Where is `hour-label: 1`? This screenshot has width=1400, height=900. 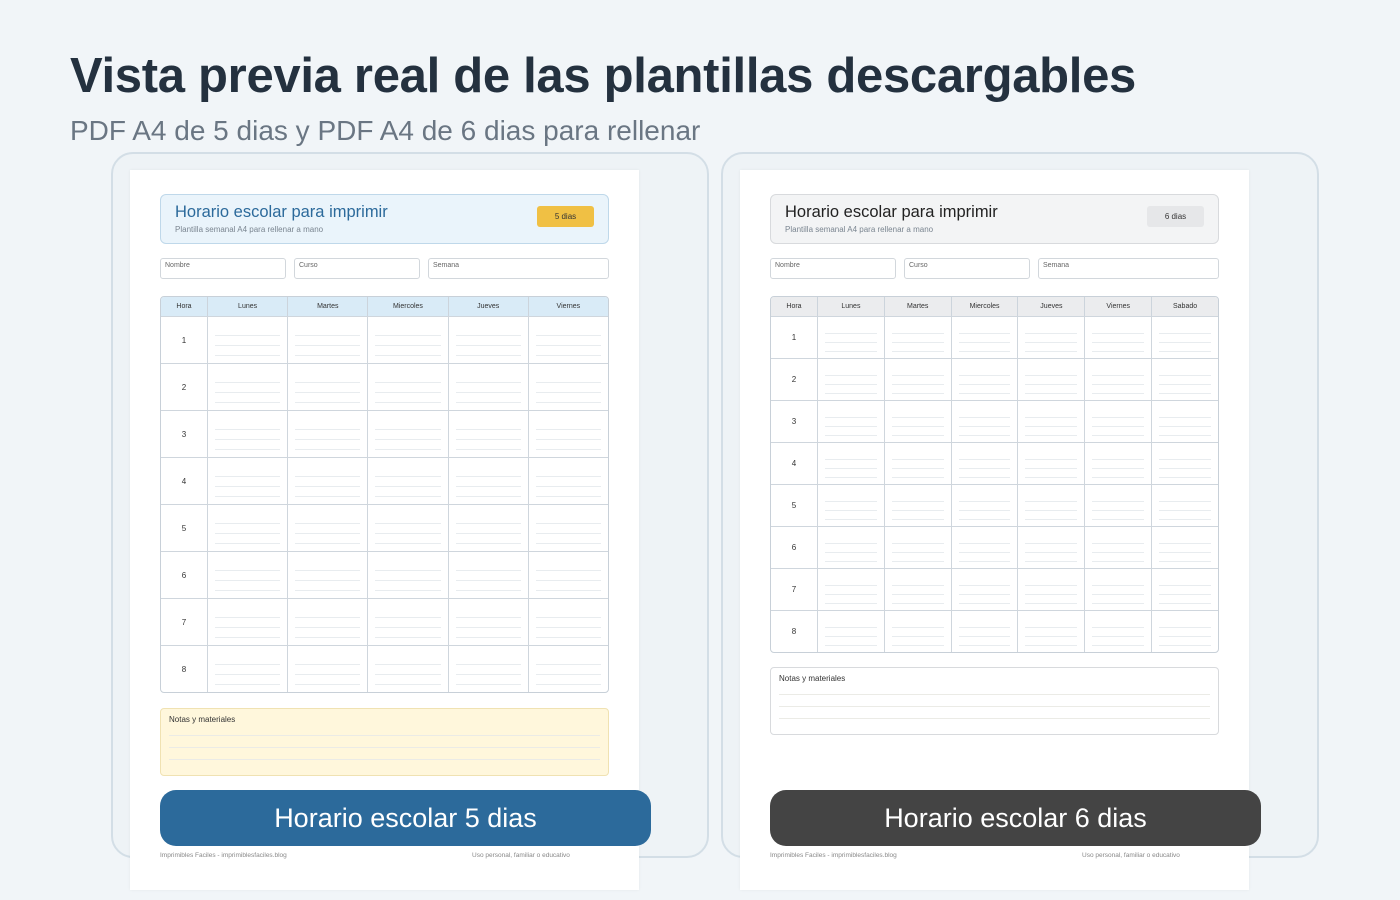
hour-label: 1 is located at coordinates (184, 340).